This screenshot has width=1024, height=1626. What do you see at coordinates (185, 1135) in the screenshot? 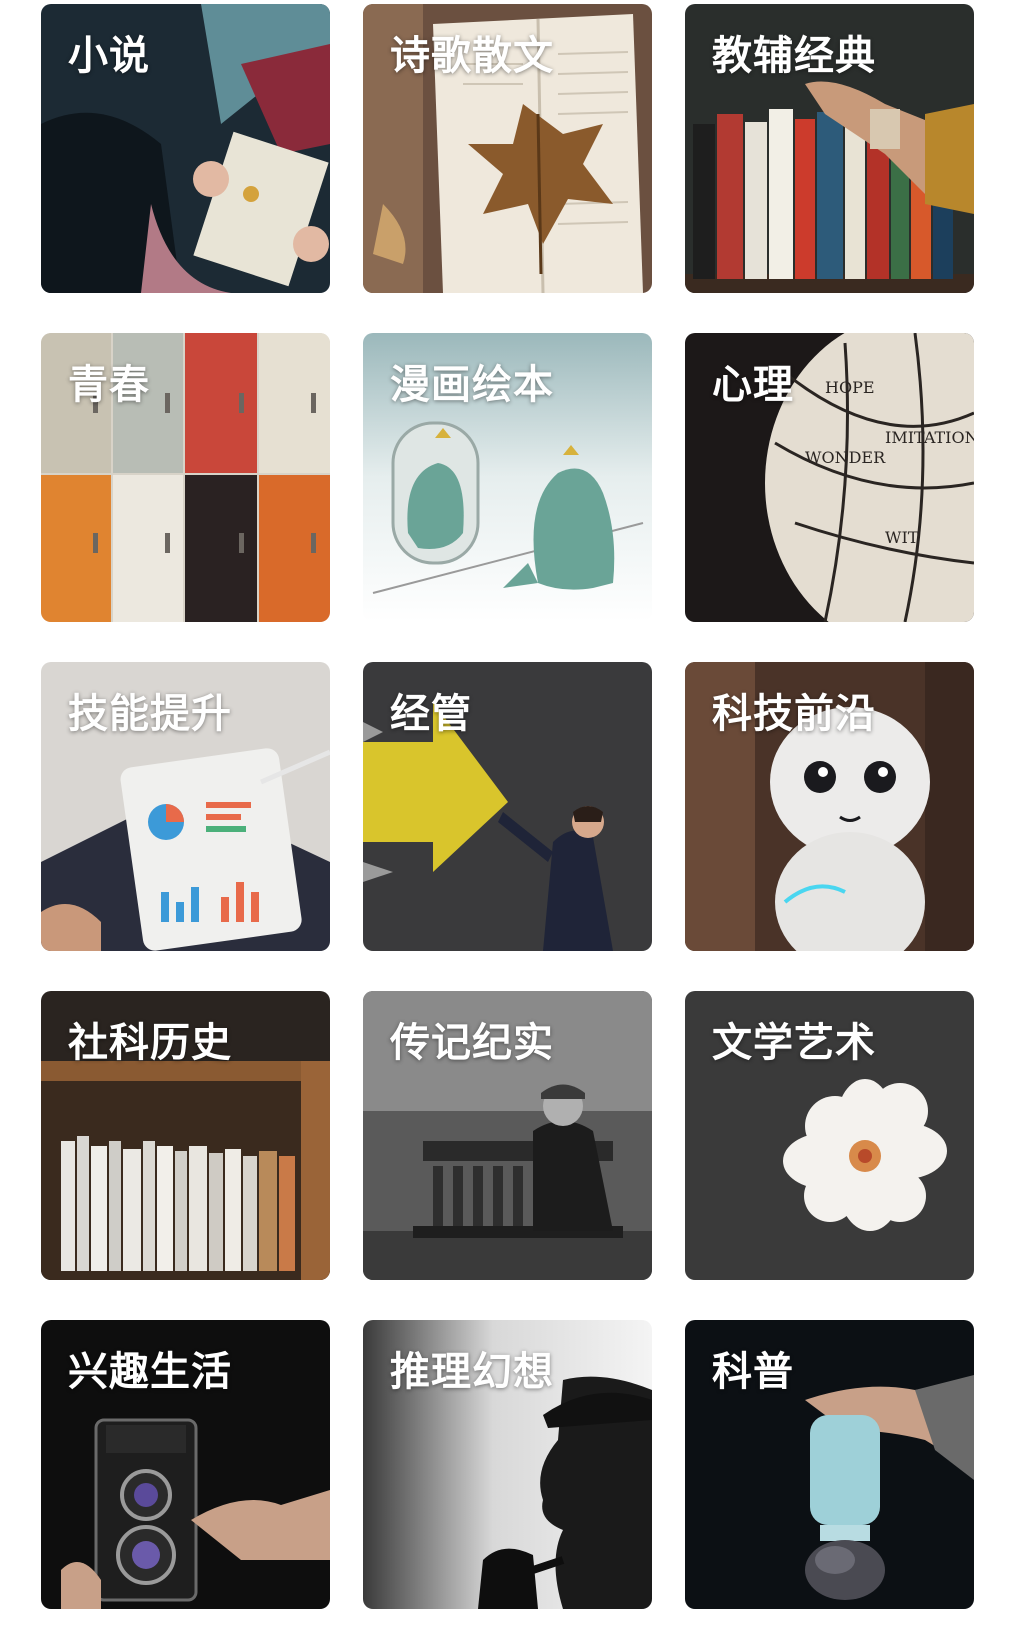
I see `category-tile-social-science-history: 社科历史` at bounding box center [185, 1135].